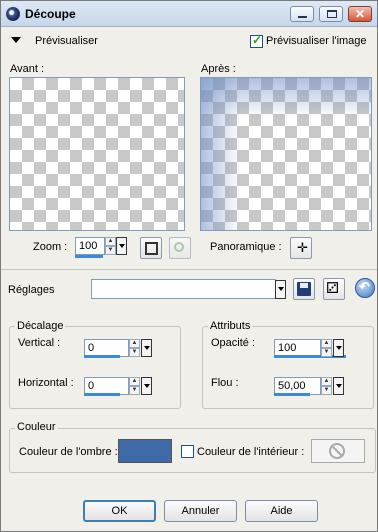 The image size is (378, 532). I want to click on help-button: Aide, so click(281, 511).